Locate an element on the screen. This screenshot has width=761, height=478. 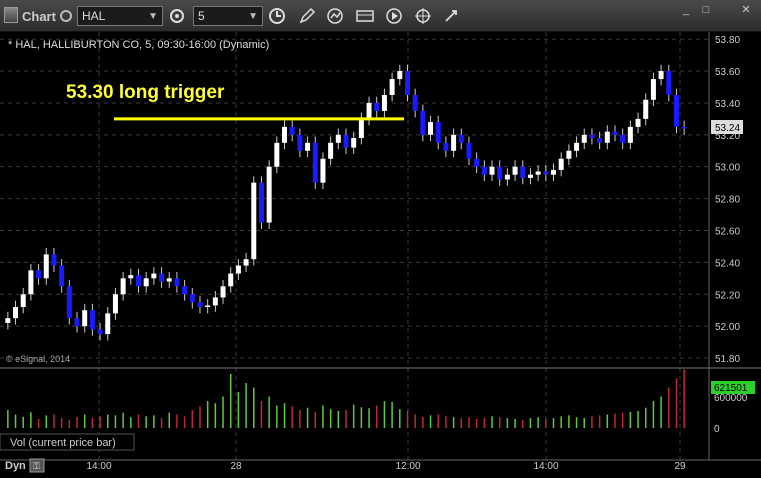
price-tick-label: 53.00 is located at coordinates (727, 168).